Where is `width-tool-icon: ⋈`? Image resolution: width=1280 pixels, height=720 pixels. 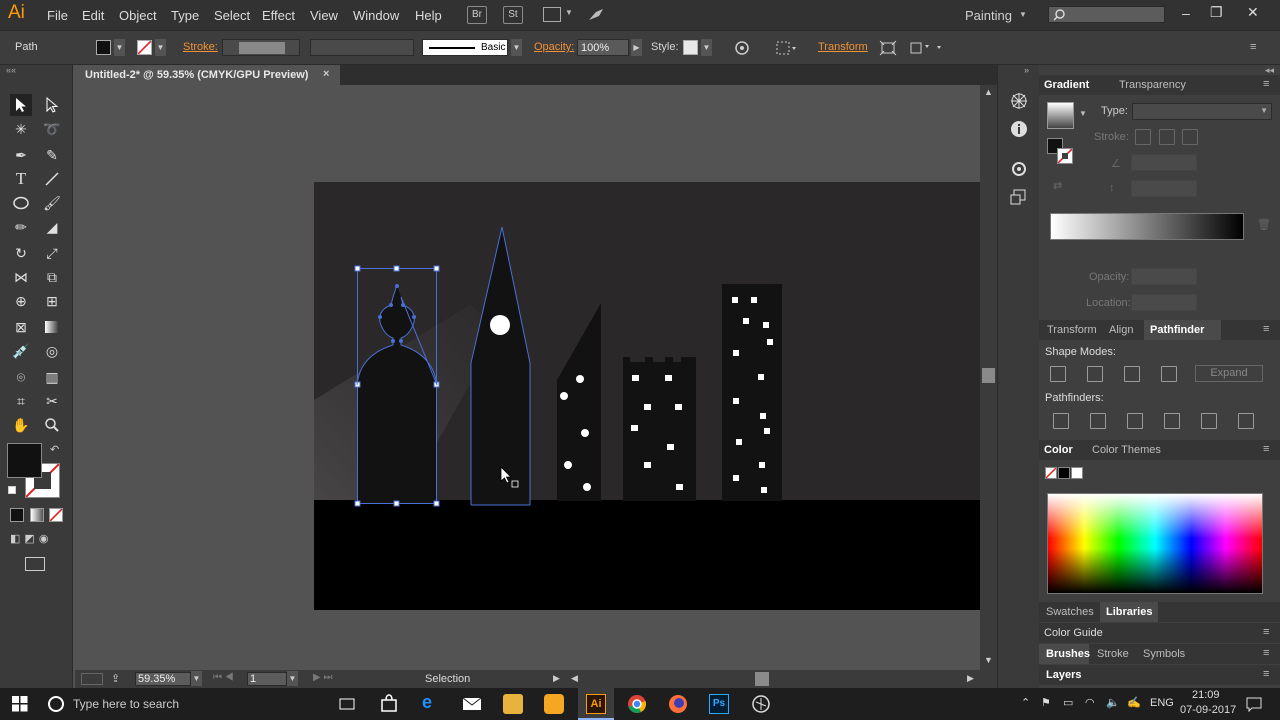
width-tool-icon: ⋈ is located at coordinates (21, 277).